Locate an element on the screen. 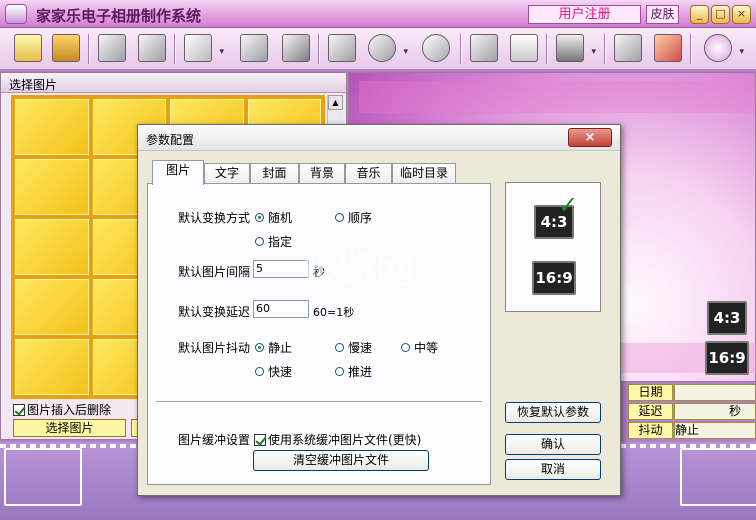  cache-label: 图片缓冲设置 is located at coordinates (214, 440).